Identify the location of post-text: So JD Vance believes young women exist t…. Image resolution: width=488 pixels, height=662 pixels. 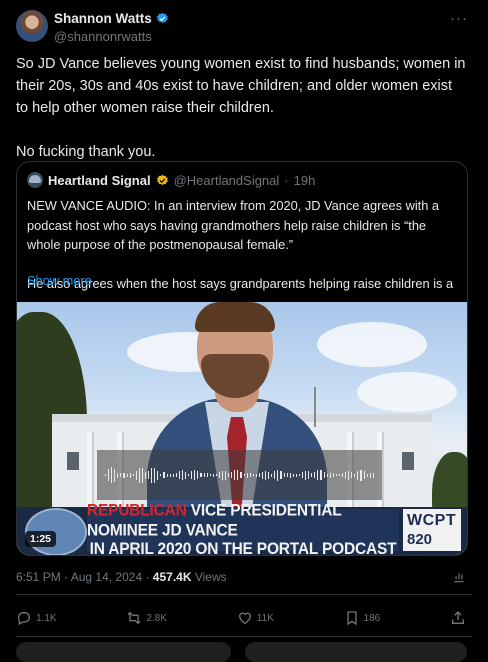
(241, 108).